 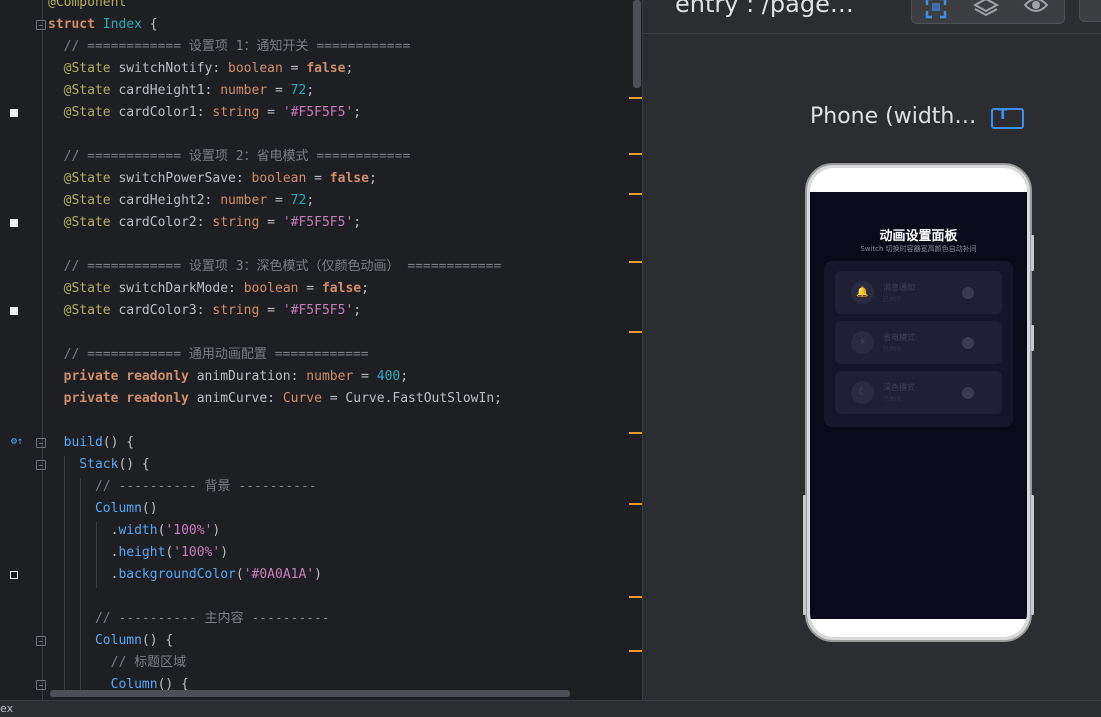 I want to click on code-token: @Component, so click(x=87, y=5).